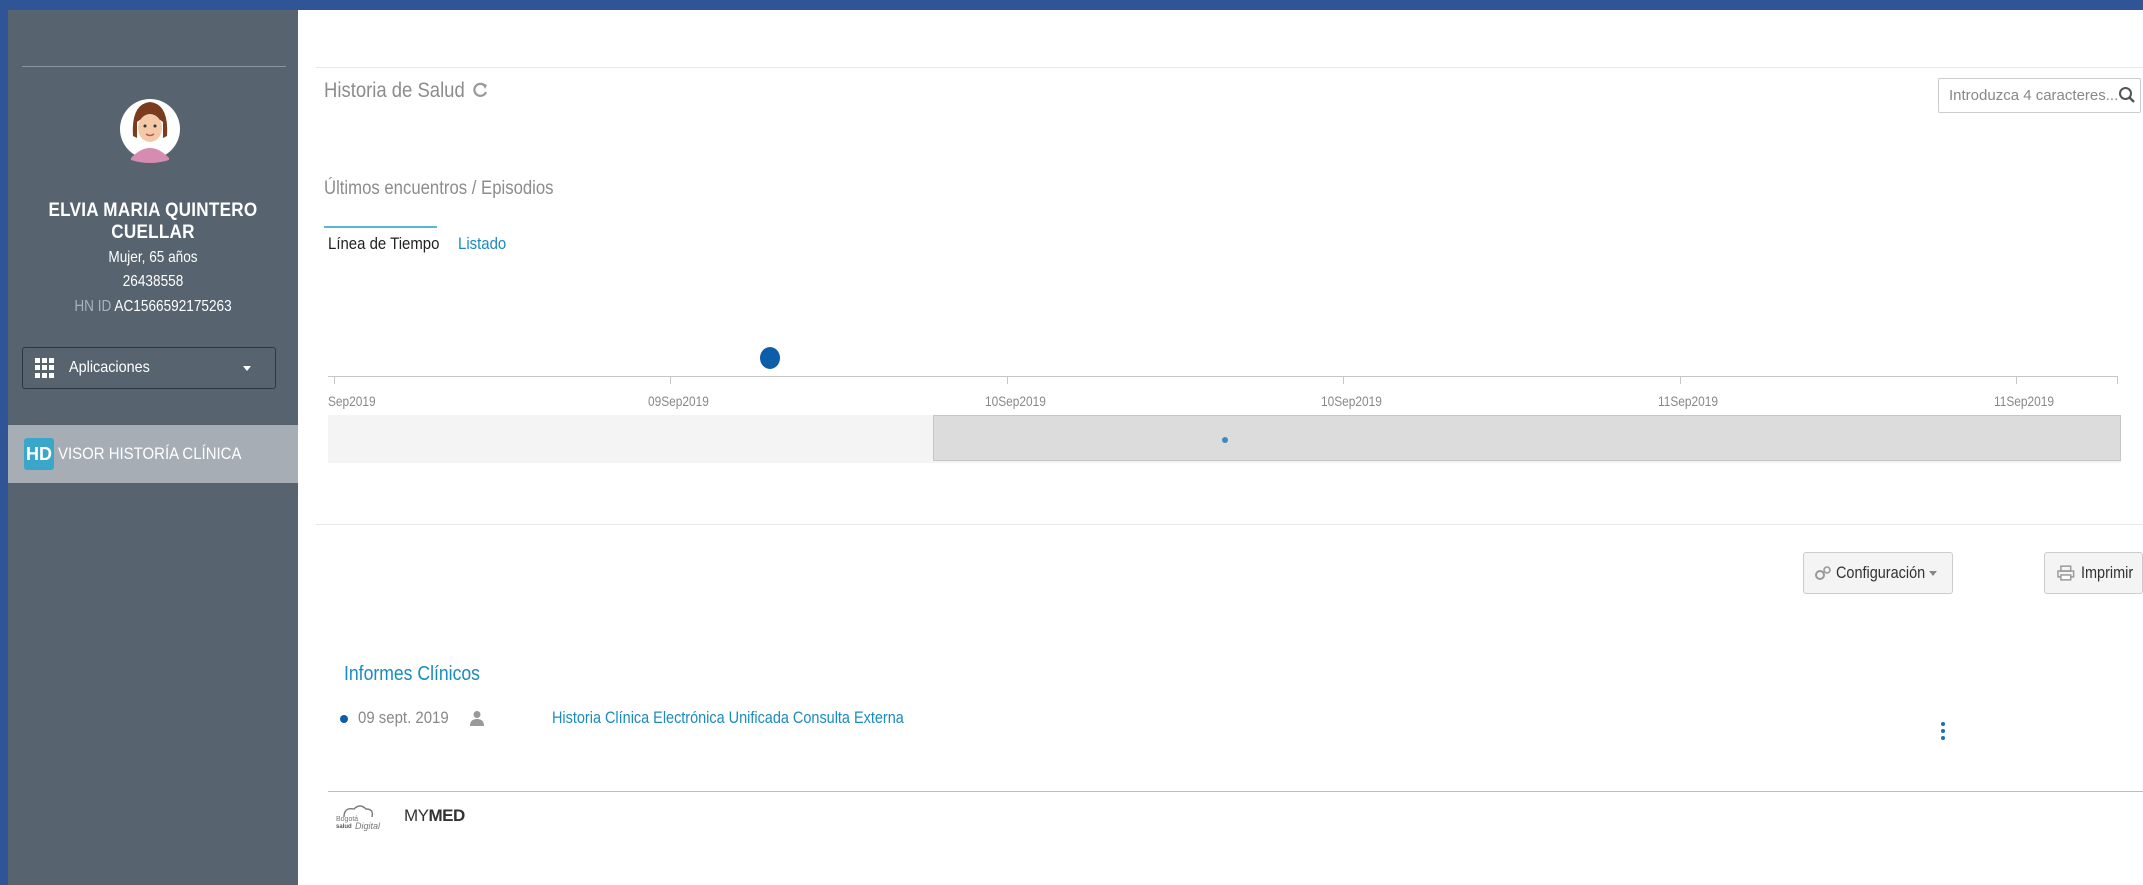  Describe the element at coordinates (2034, 95) in the screenshot. I see `search-input` at that location.